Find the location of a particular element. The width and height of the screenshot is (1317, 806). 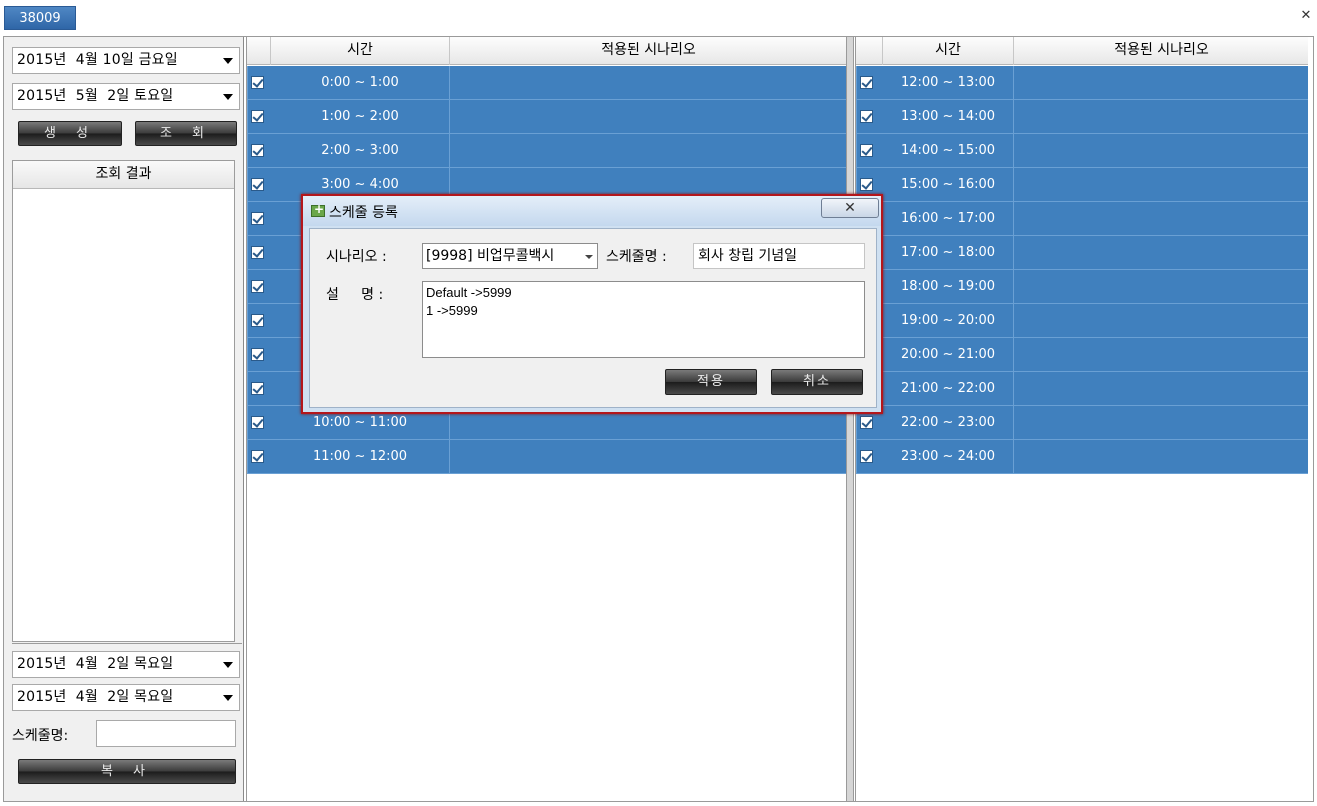

row-time: 17:00 ~ 18:00 is located at coordinates (948, 253).